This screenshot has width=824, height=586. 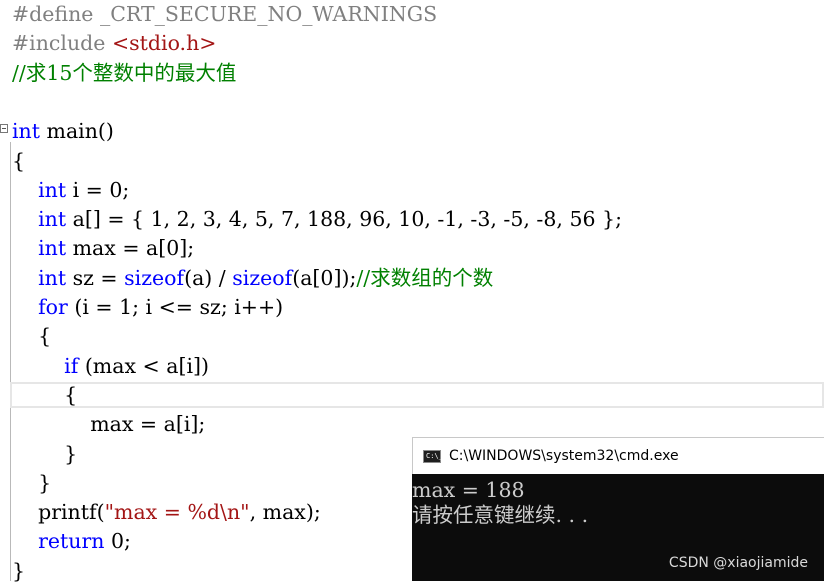 I want to click on code-token: sz =, so click(x=95, y=277).